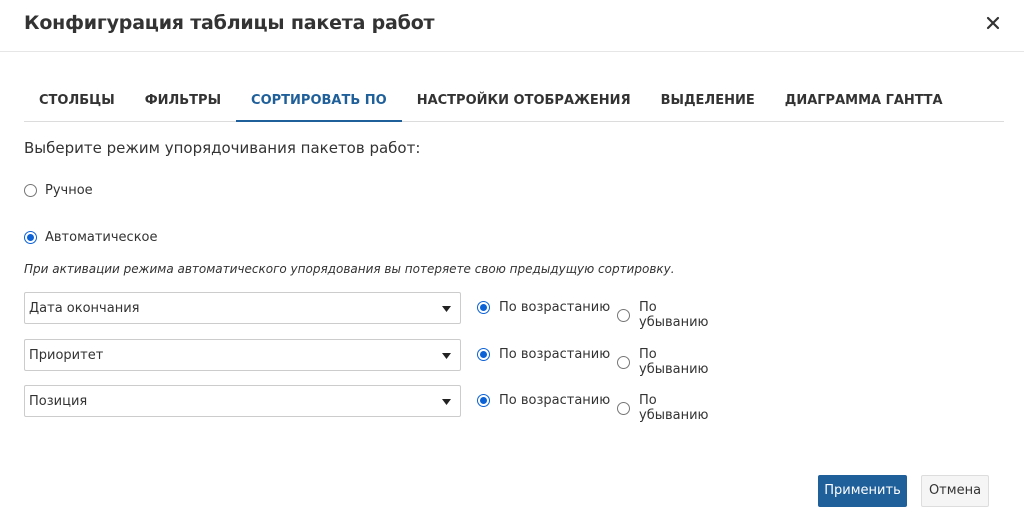  What do you see at coordinates (77, 101) in the screenshot?
I see `tab-columns: СТОЛБЦЫ` at bounding box center [77, 101].